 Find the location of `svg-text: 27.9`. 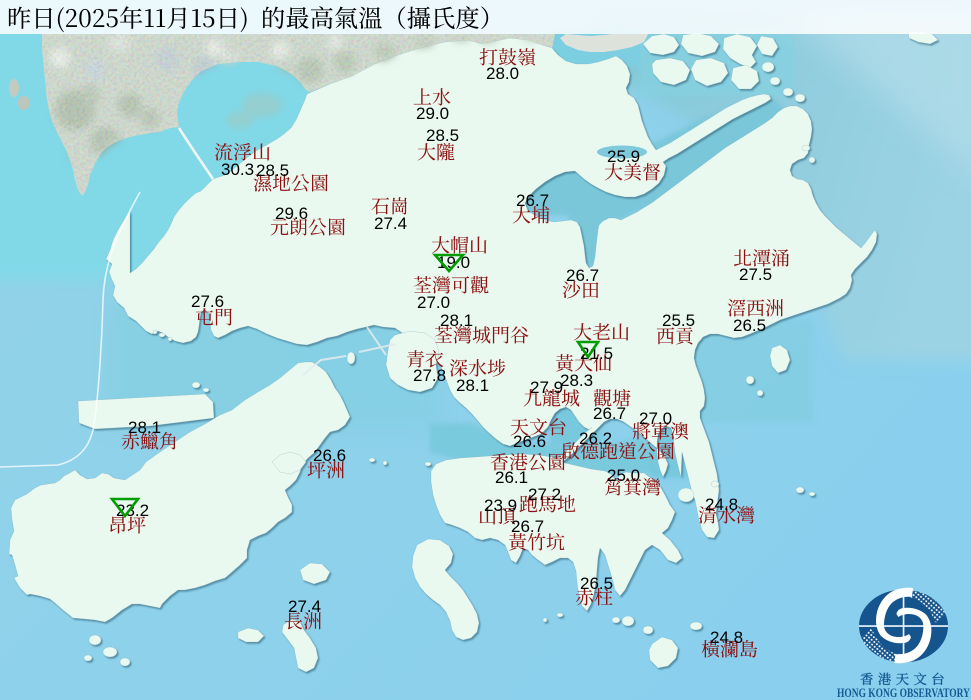

svg-text: 27.9 is located at coordinates (546, 387).